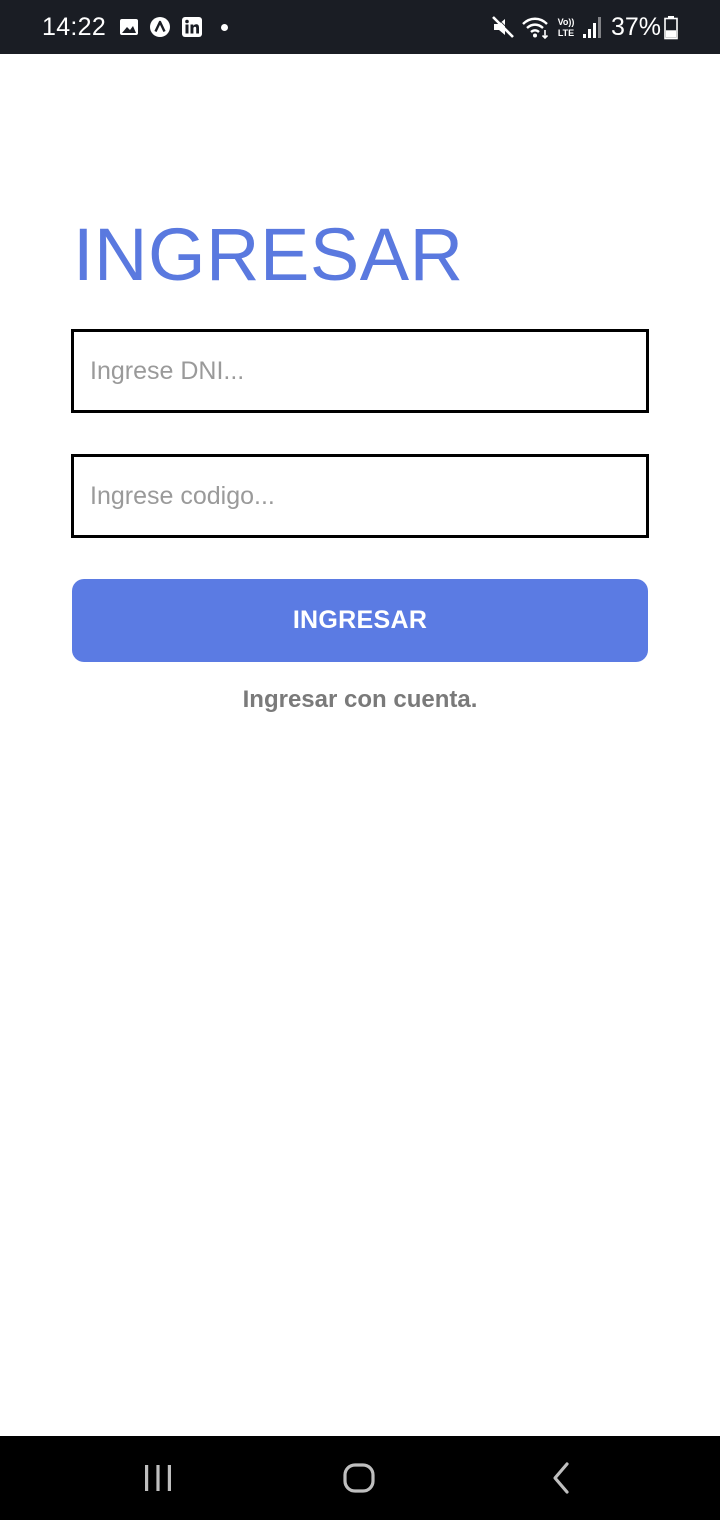 Image resolution: width=720 pixels, height=1520 pixels. I want to click on mute-icon, so click(503, 27).